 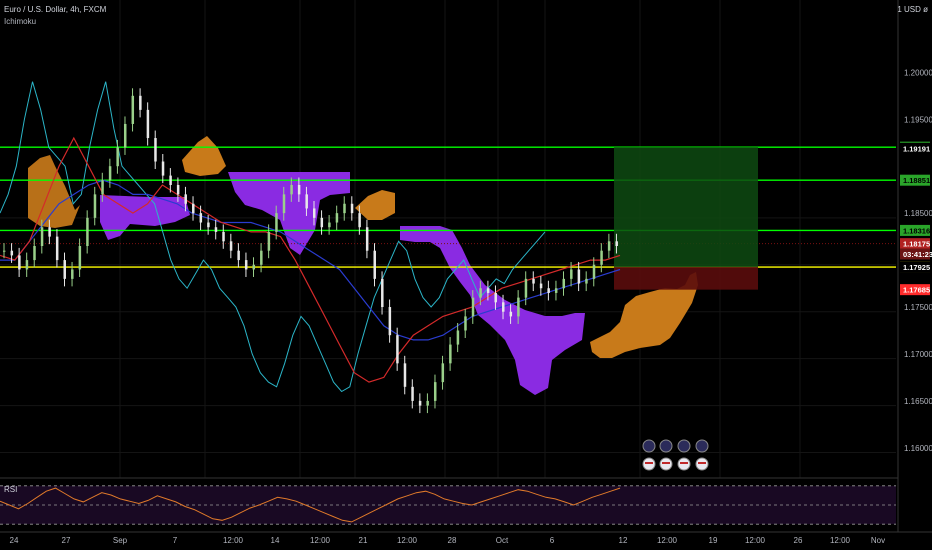 I want to click on price-tick-label: 1.17000, so click(x=918, y=354).